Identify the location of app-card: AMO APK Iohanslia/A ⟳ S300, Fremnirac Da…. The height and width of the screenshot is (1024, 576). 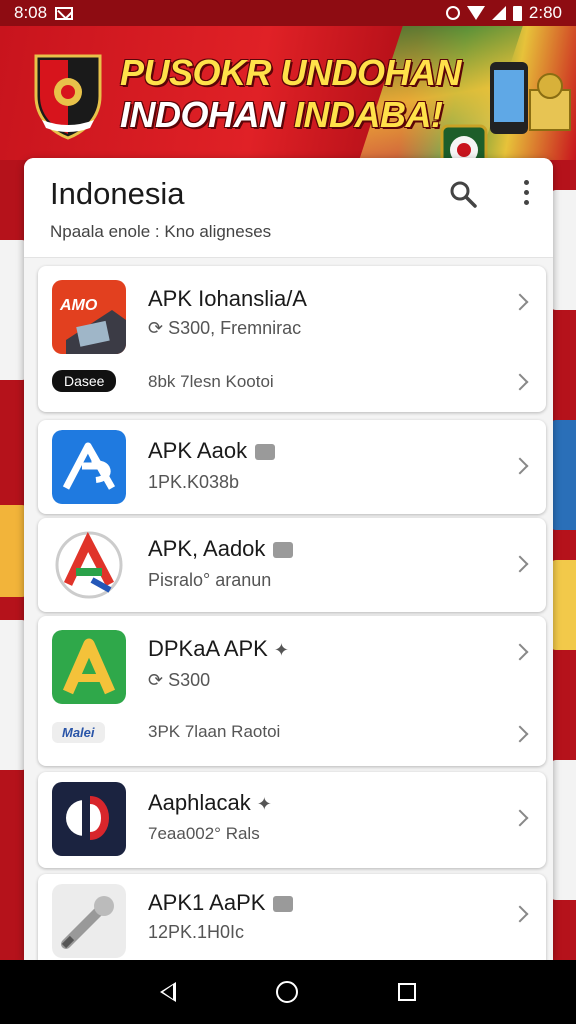
(292, 339).